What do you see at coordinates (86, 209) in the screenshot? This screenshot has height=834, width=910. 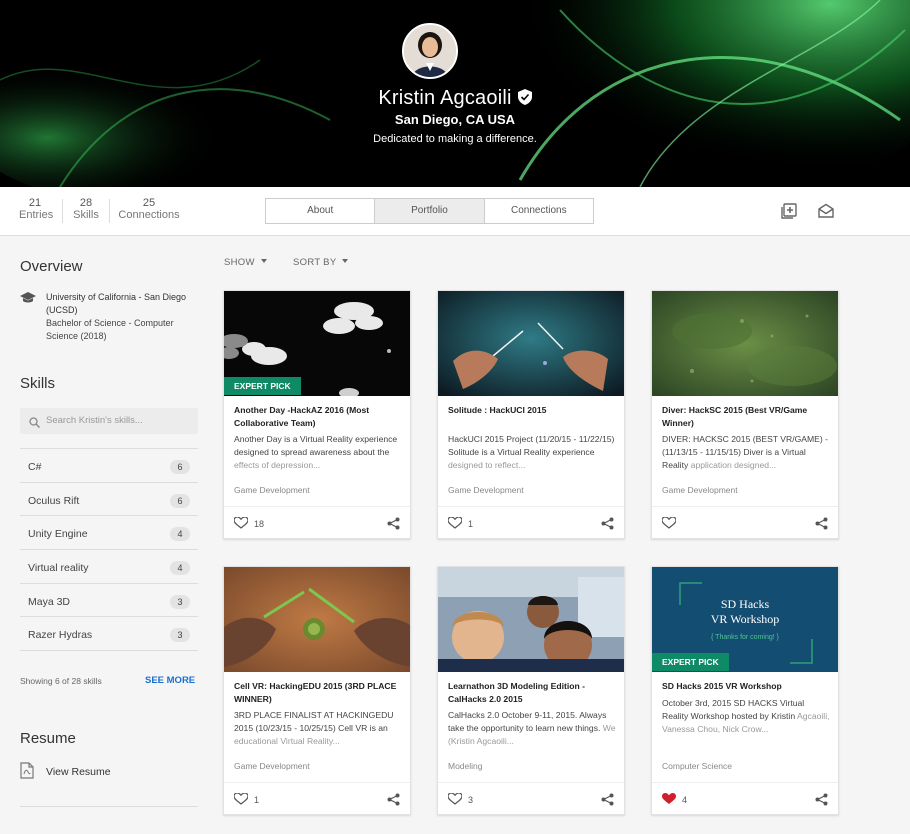 I see `stat-skills: 28 Skills` at bounding box center [86, 209].